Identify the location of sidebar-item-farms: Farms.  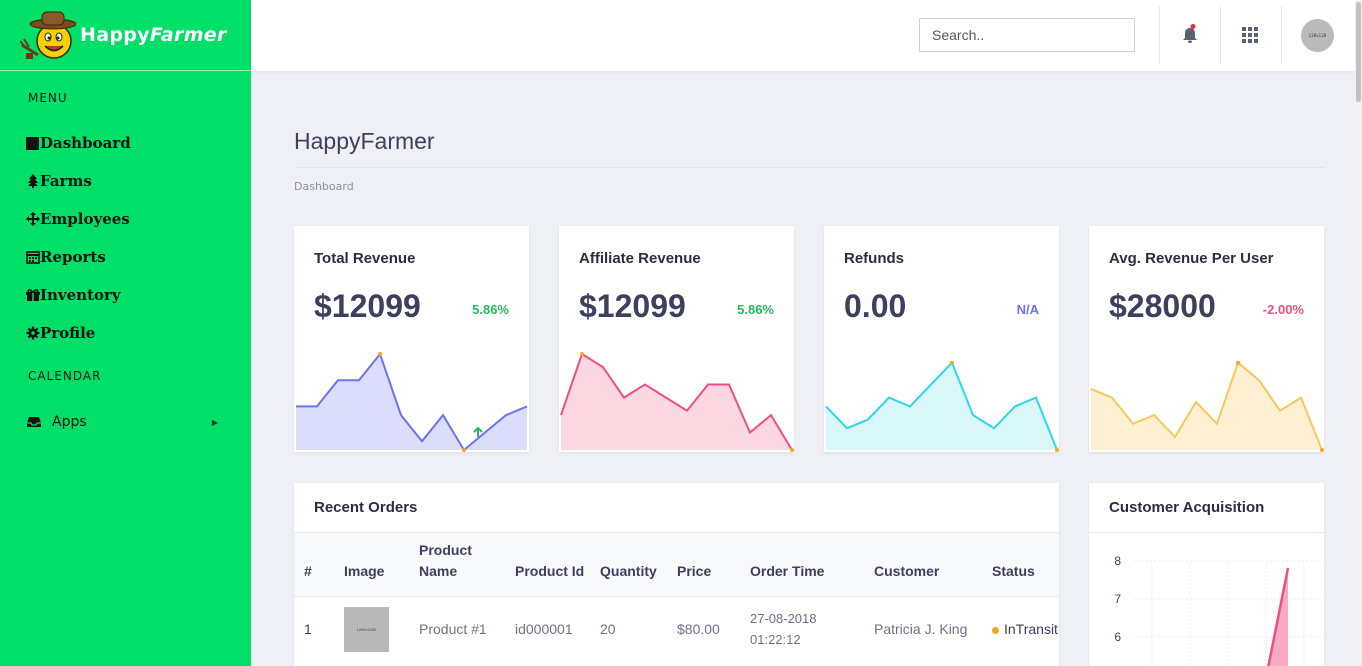
(59, 181).